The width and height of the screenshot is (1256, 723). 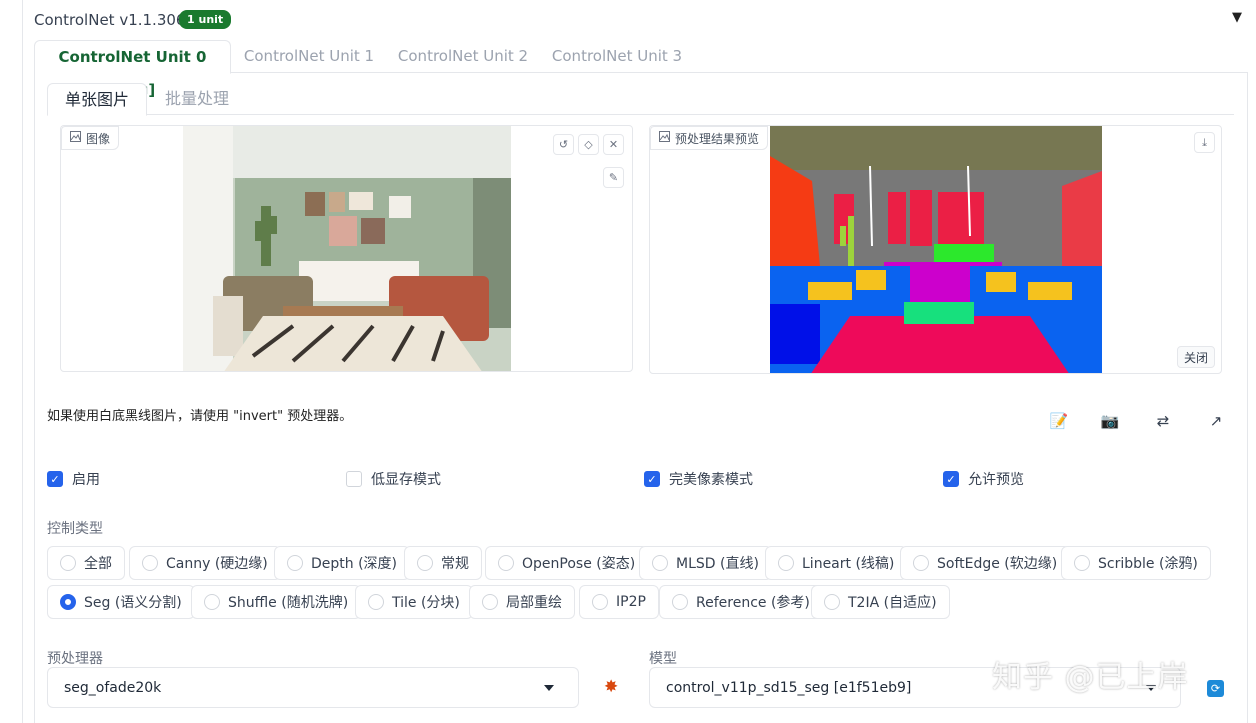 I want to click on preprocessor-label: 预处理器, so click(x=75, y=659).